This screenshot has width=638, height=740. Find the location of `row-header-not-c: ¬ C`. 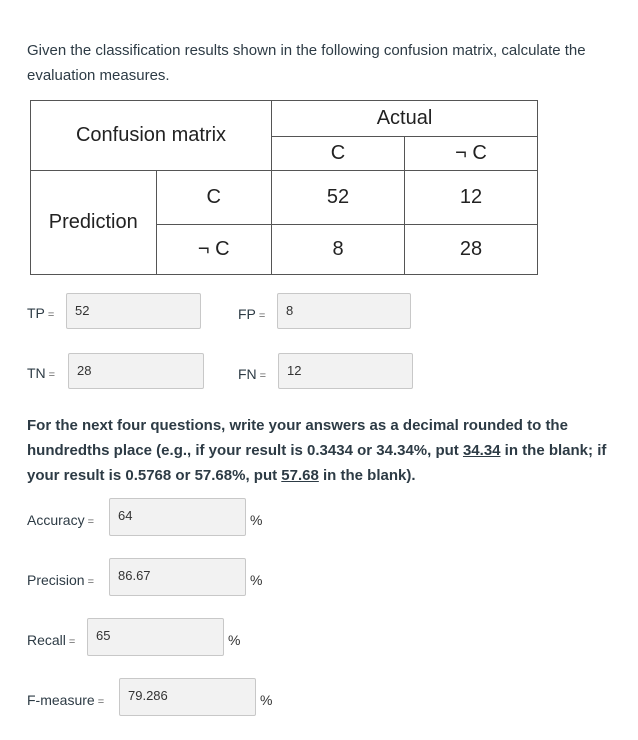

row-header-not-c: ¬ C is located at coordinates (214, 249).